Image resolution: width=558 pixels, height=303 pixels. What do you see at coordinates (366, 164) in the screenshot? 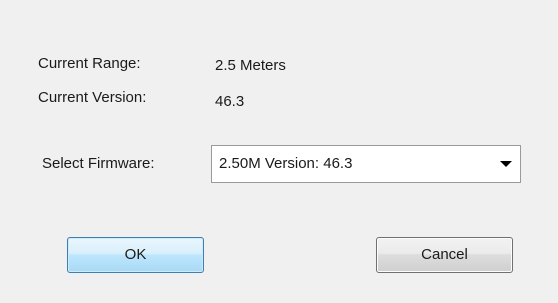
I see `firmware-select: 2.50M Version: 46.3` at bounding box center [366, 164].